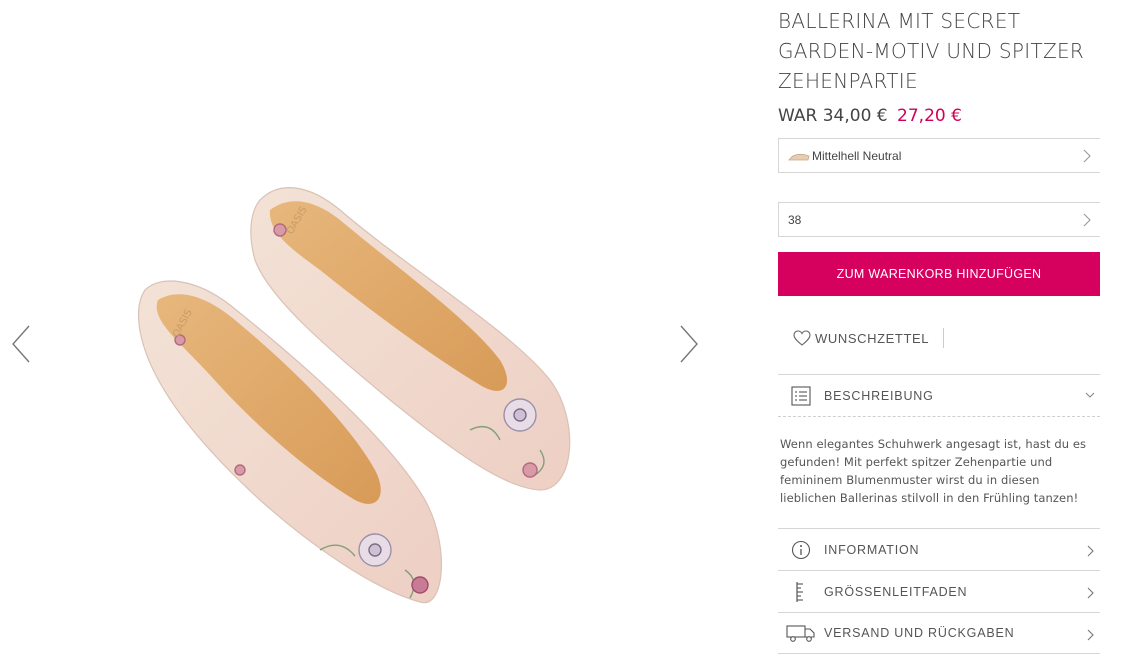  What do you see at coordinates (799, 591) in the screenshot?
I see `ruler-icon` at bounding box center [799, 591].